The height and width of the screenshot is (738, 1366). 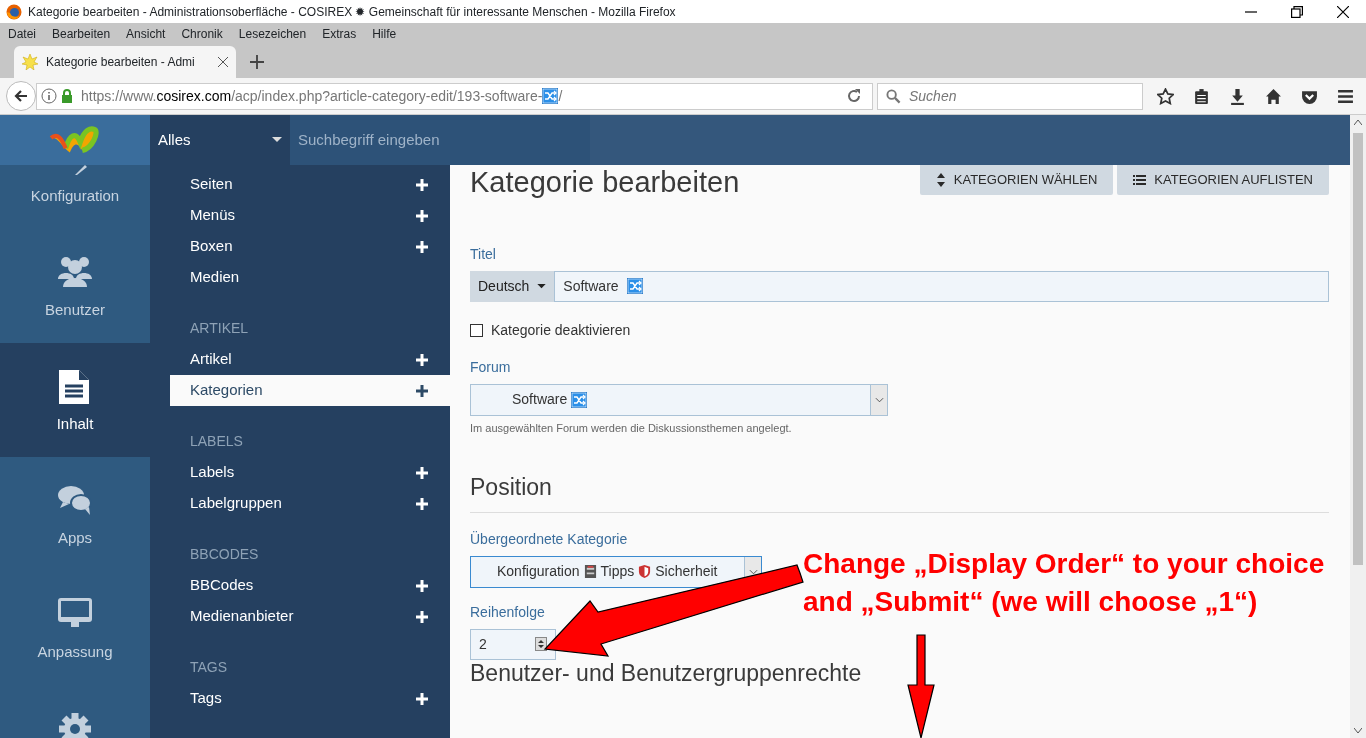 I want to click on menu-item: Hilfe, so click(x=384, y=33).